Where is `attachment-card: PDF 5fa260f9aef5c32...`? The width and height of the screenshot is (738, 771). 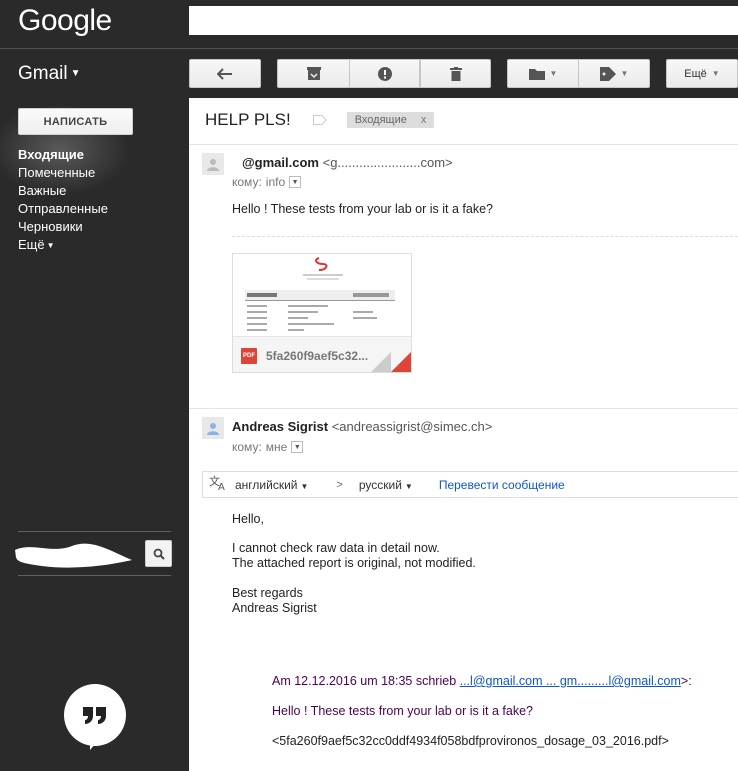 attachment-card: PDF 5fa260f9aef5c32... is located at coordinates (322, 313).